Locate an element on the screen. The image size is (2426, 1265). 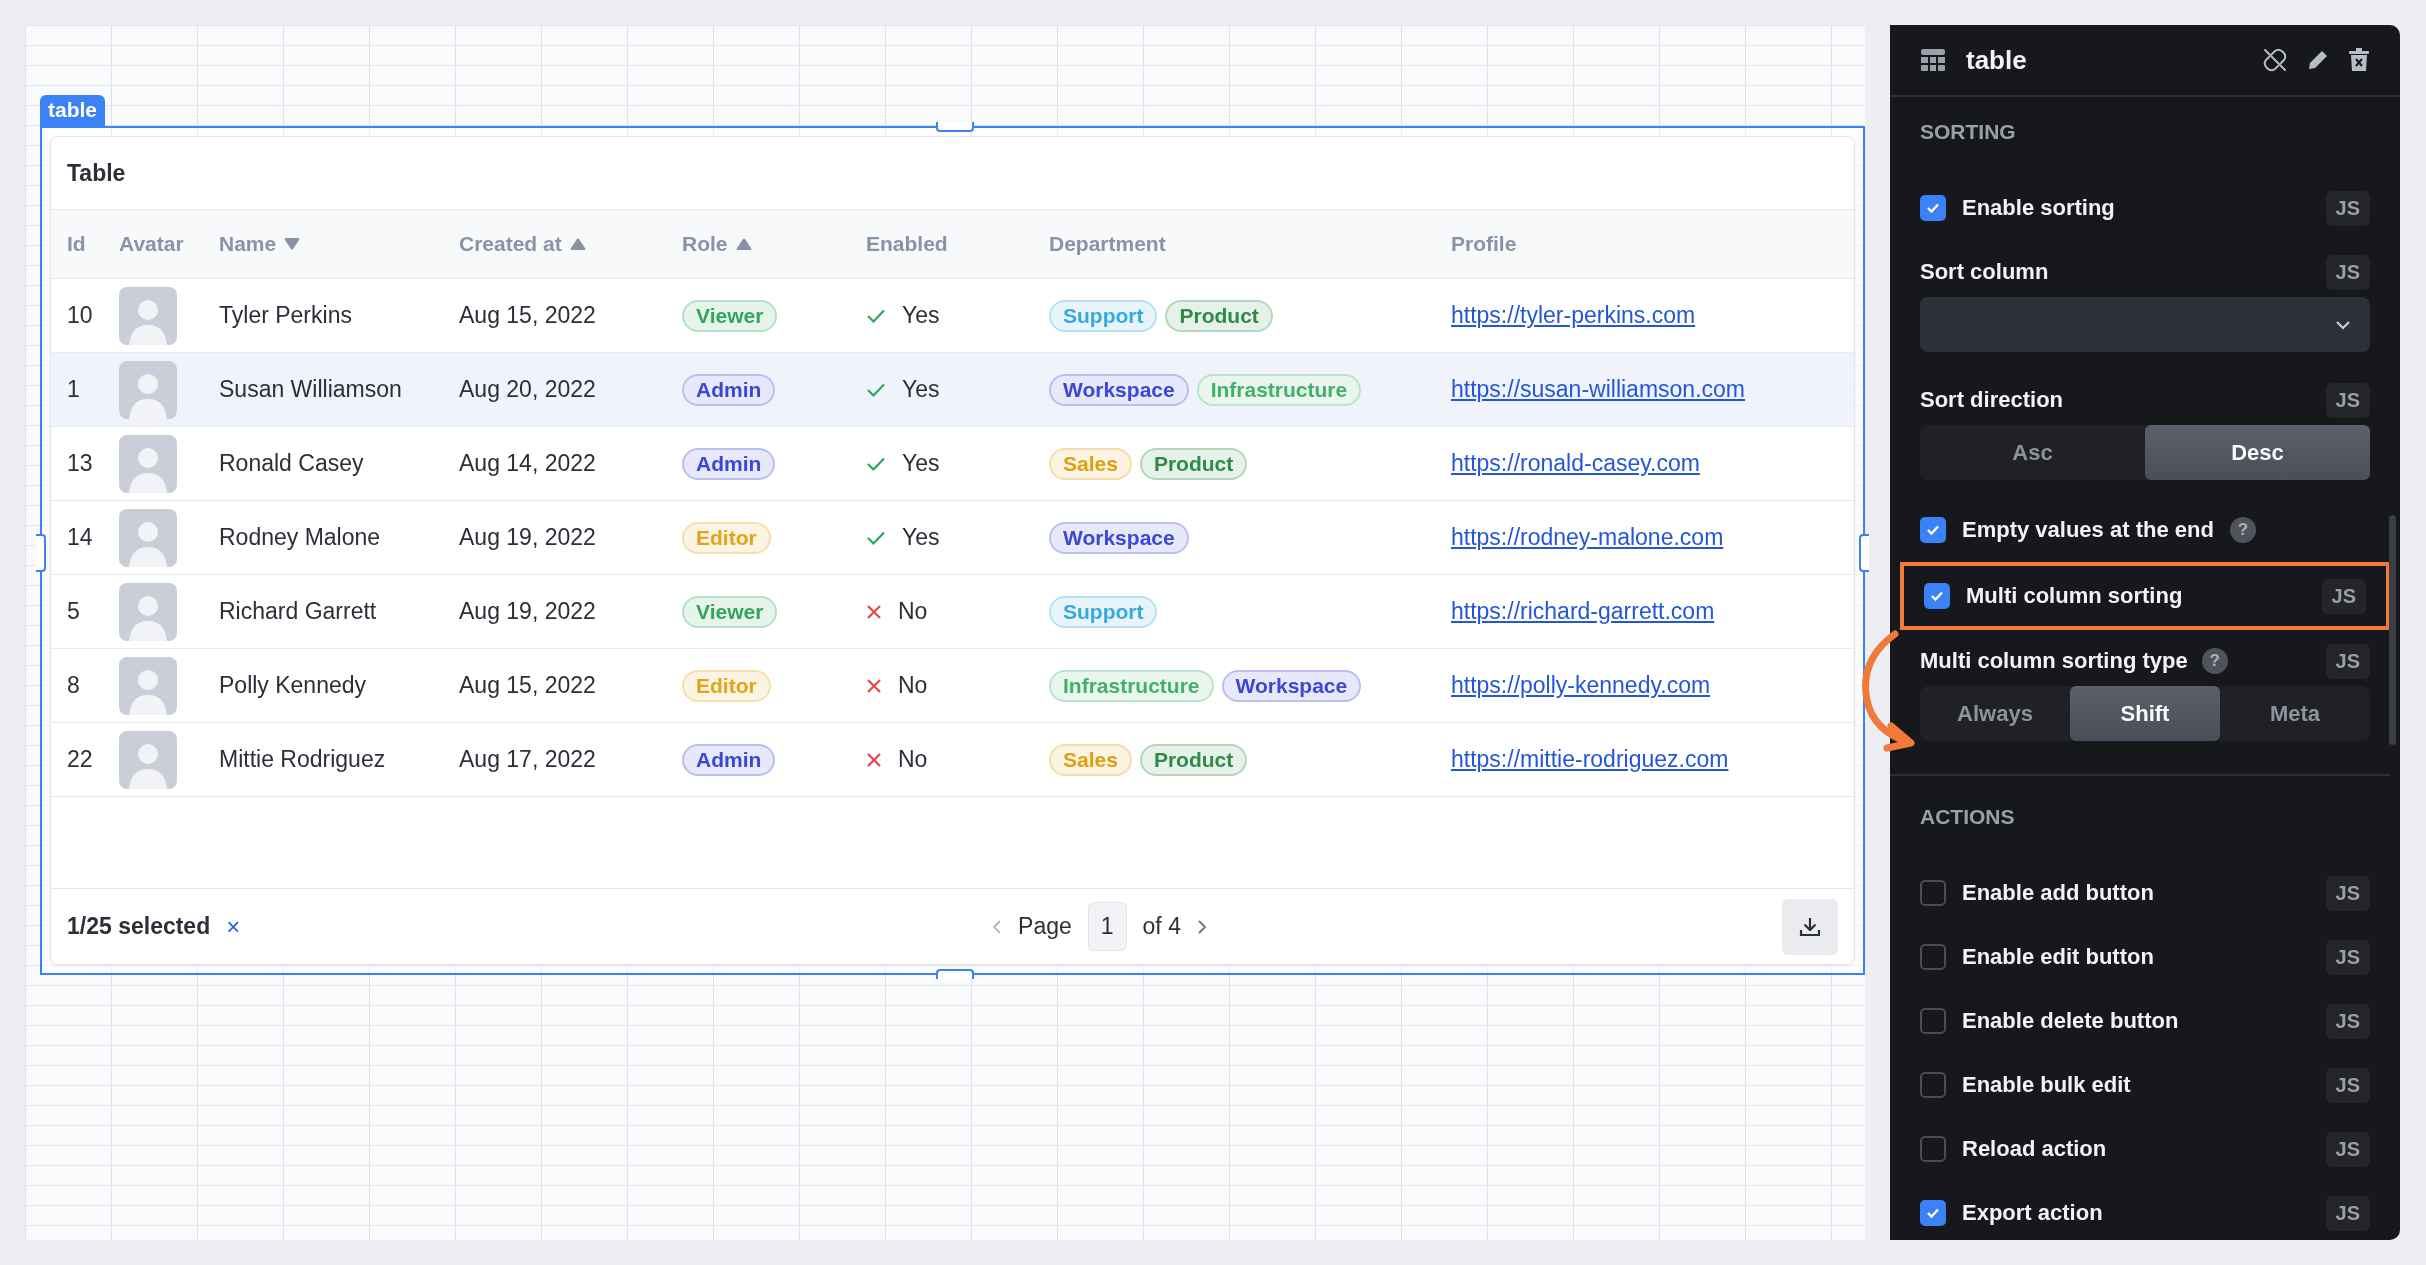
role-tag: Editor is located at coordinates (726, 537).